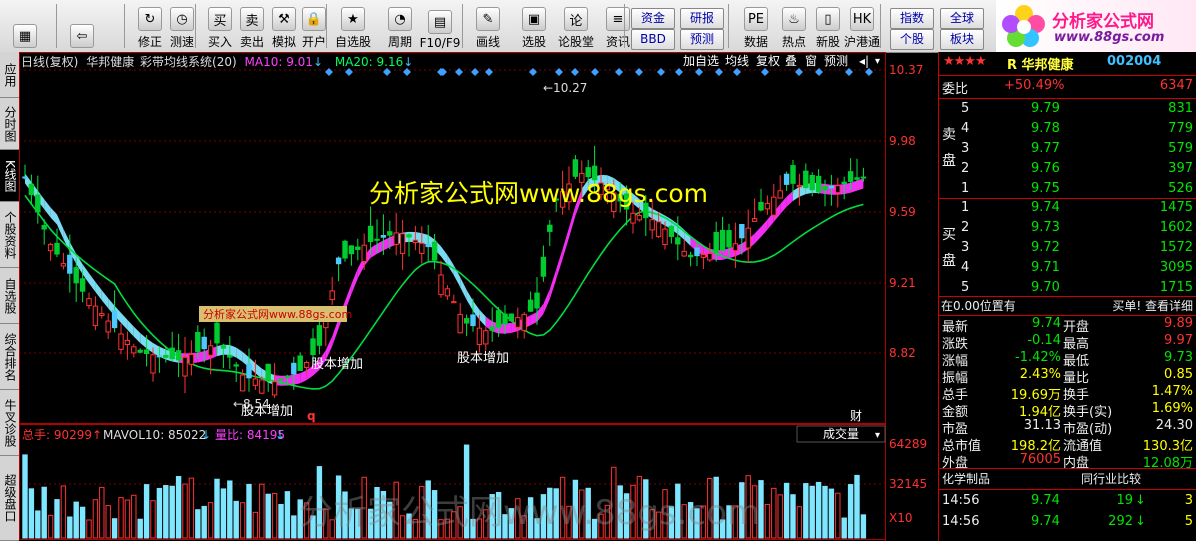  What do you see at coordinates (841, 433) in the screenshot?
I see `volume-indicator-label: 成交量` at bounding box center [841, 433].